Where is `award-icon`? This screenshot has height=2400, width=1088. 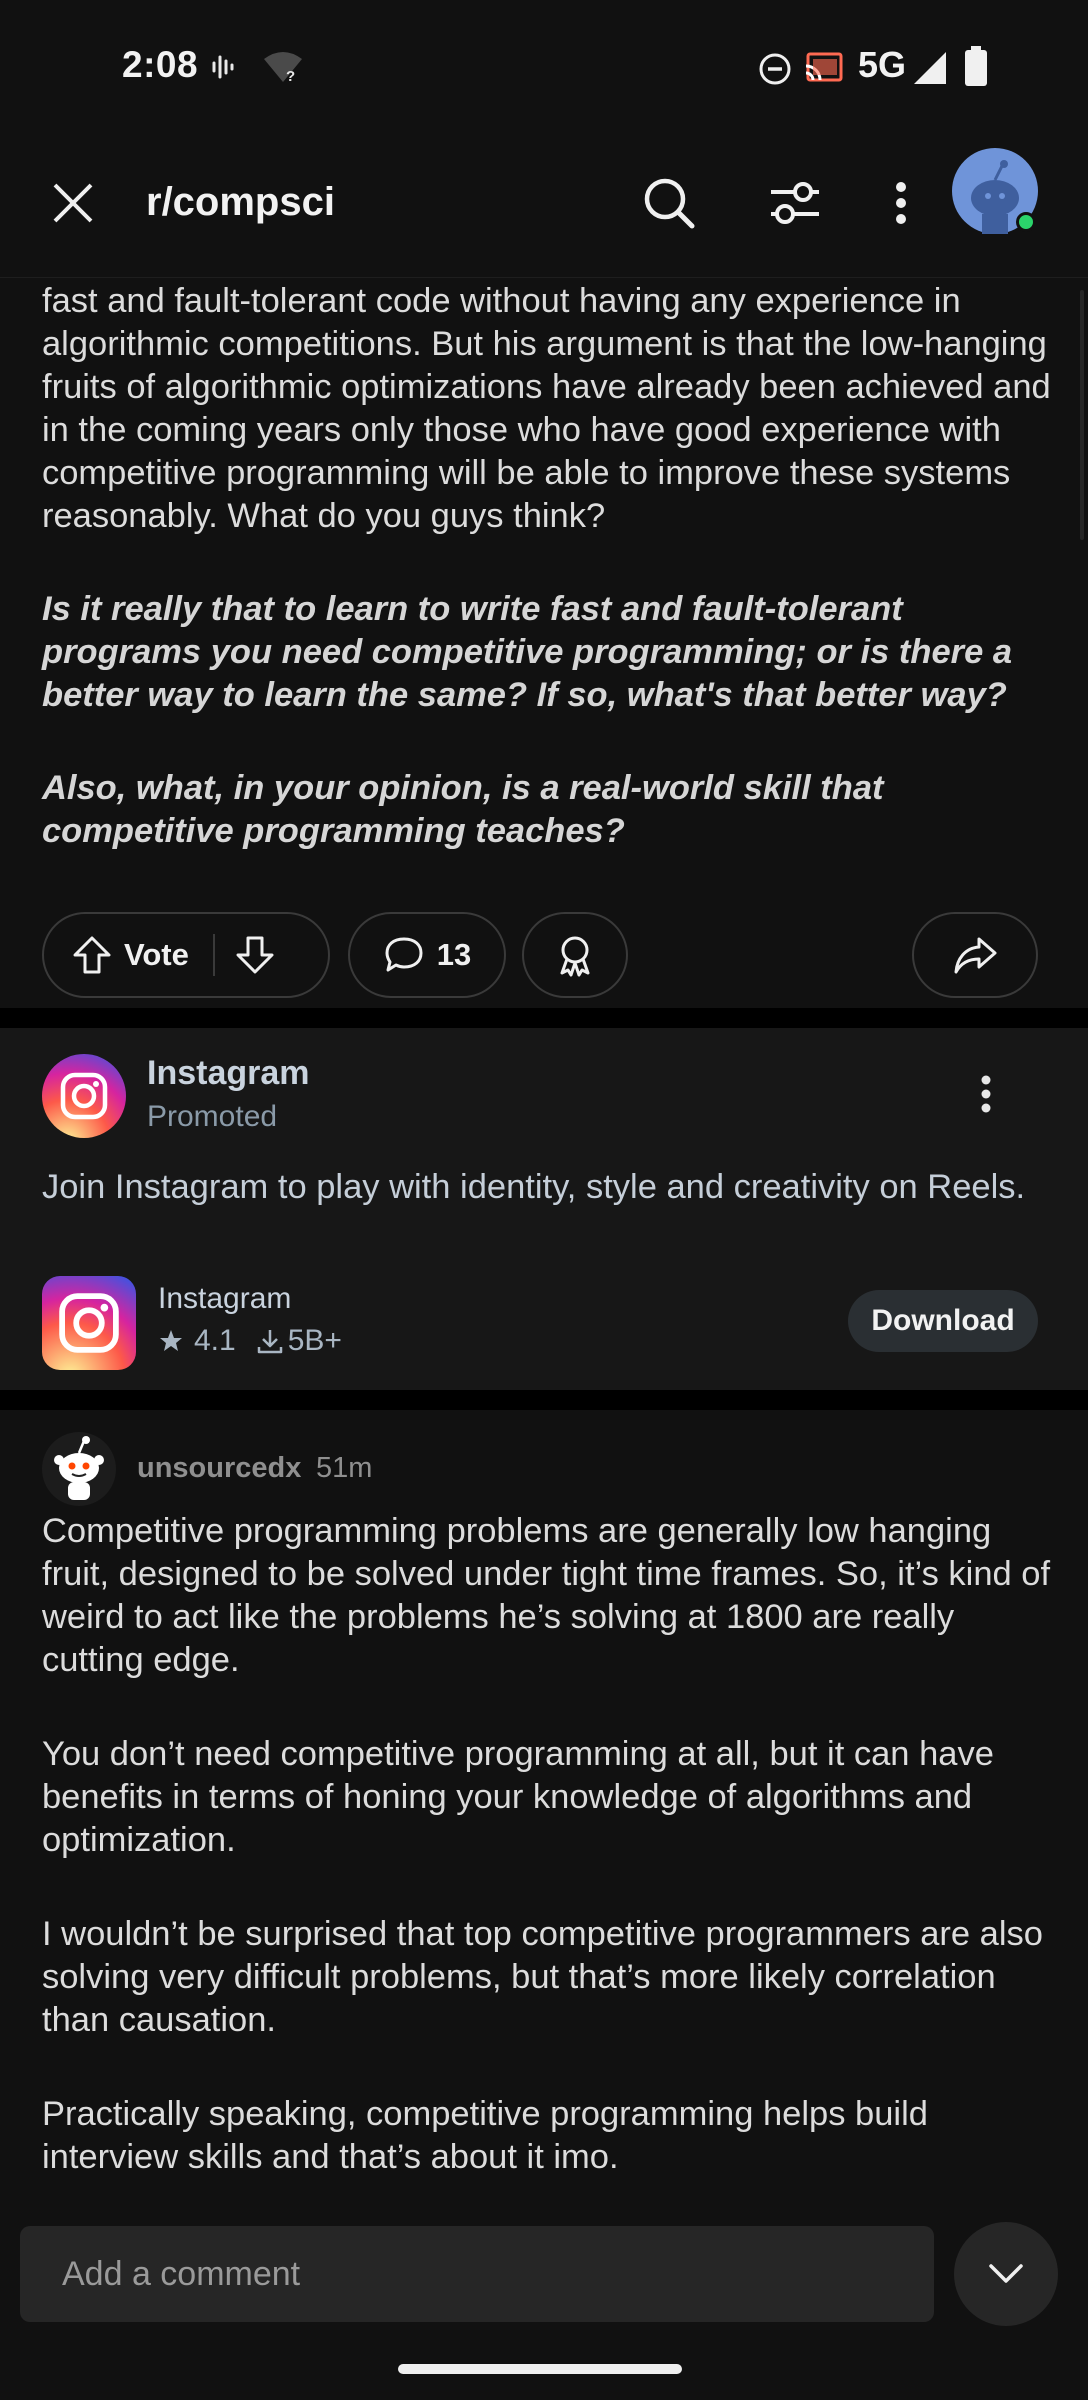
award-icon is located at coordinates (575, 956).